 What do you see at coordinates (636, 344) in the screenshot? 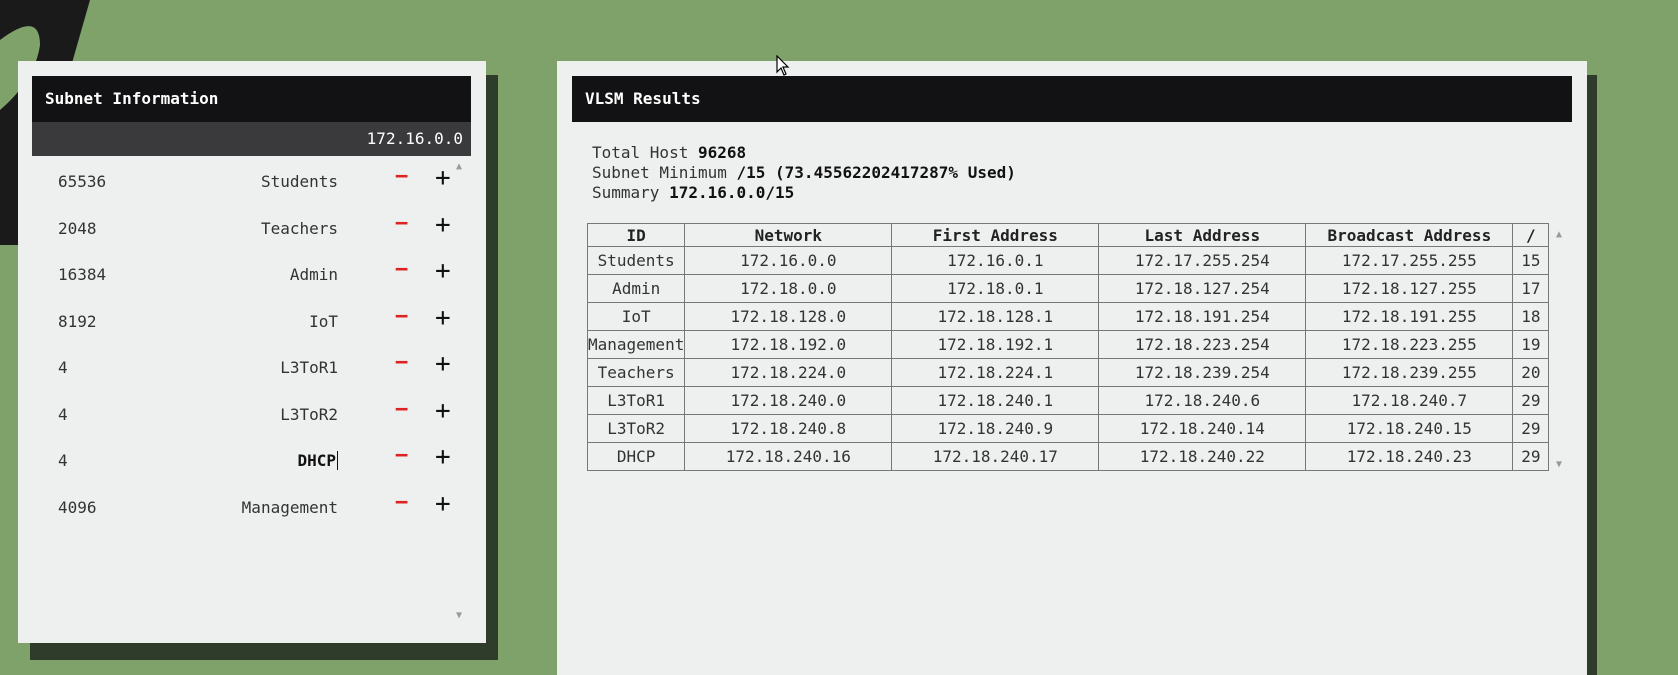
I see `cell-id: Management` at bounding box center [636, 344].